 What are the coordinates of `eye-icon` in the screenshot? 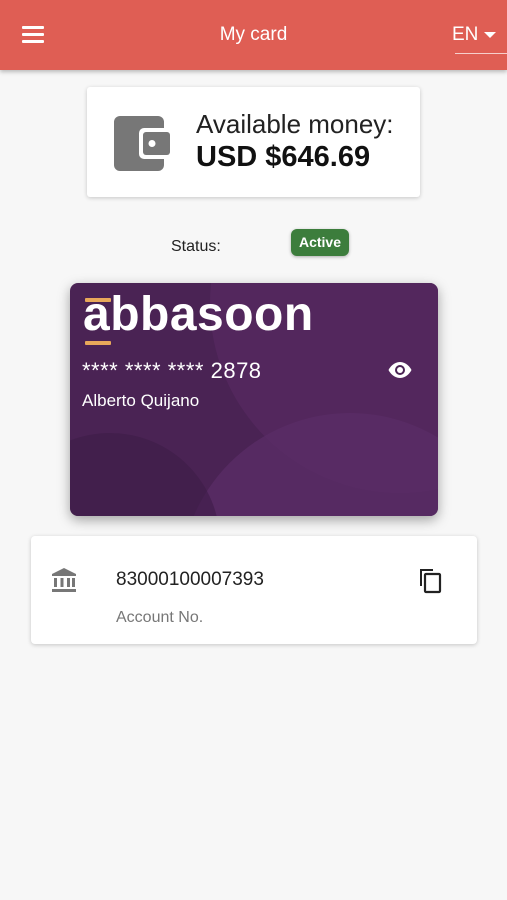 It's located at (400, 370).